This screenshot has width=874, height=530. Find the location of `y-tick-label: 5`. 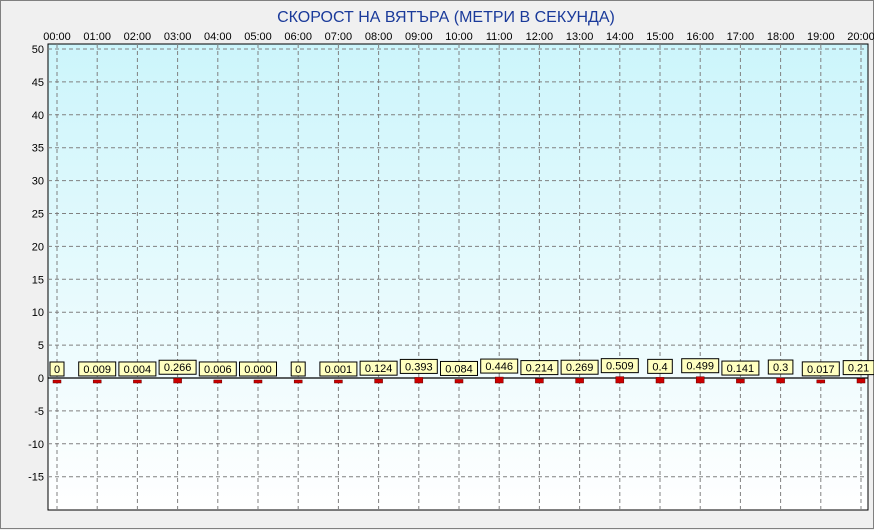

y-tick-label: 5 is located at coordinates (41, 346).